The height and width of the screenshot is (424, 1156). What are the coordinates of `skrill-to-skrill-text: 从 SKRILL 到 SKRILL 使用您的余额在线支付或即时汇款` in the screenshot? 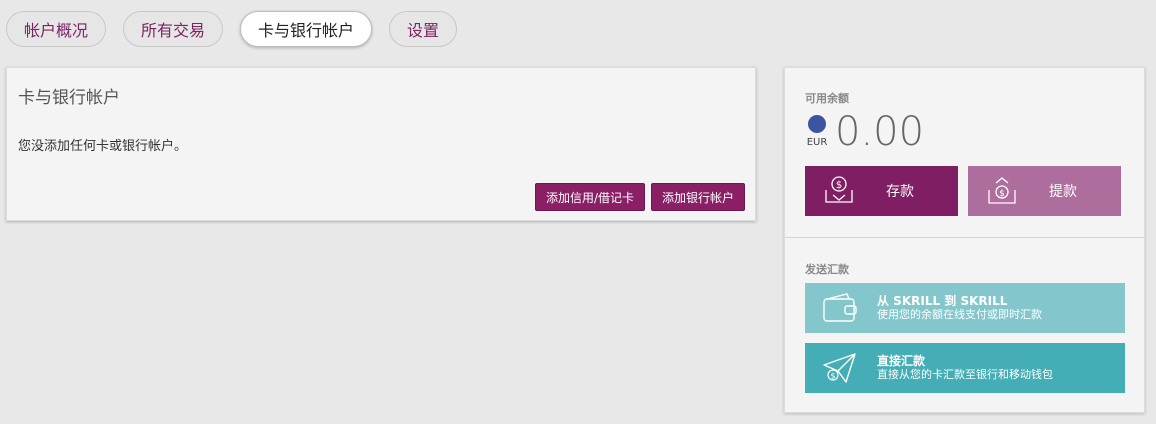 It's located at (959, 308).